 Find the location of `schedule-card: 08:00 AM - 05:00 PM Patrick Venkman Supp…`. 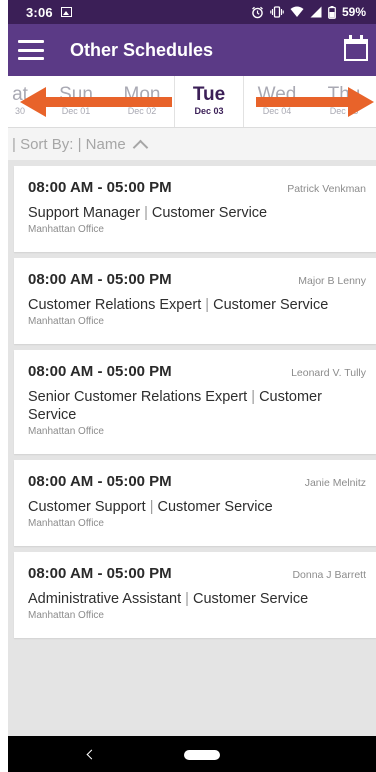

schedule-card: 08:00 AM - 05:00 PM Patrick Venkman Supp… is located at coordinates (195, 209).